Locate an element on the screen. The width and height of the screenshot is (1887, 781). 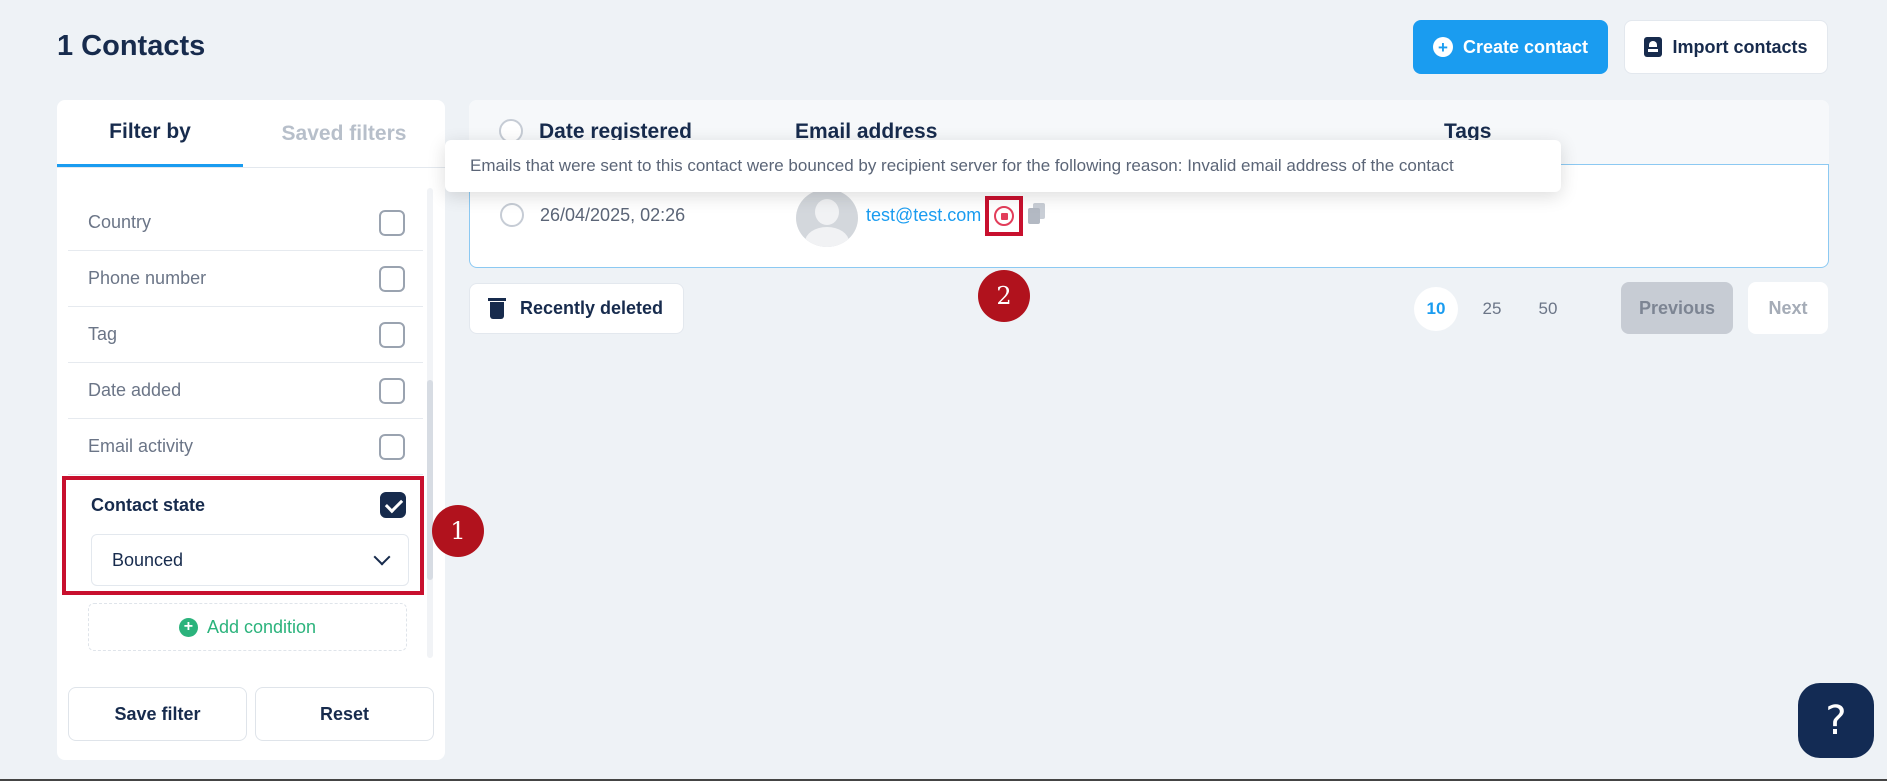
filter-row-phone-number: Phone number is located at coordinates (245, 279).